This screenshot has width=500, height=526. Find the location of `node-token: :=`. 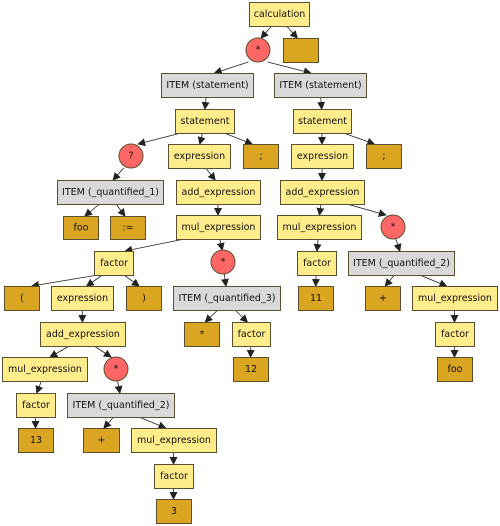

node-token: := is located at coordinates (128, 228).